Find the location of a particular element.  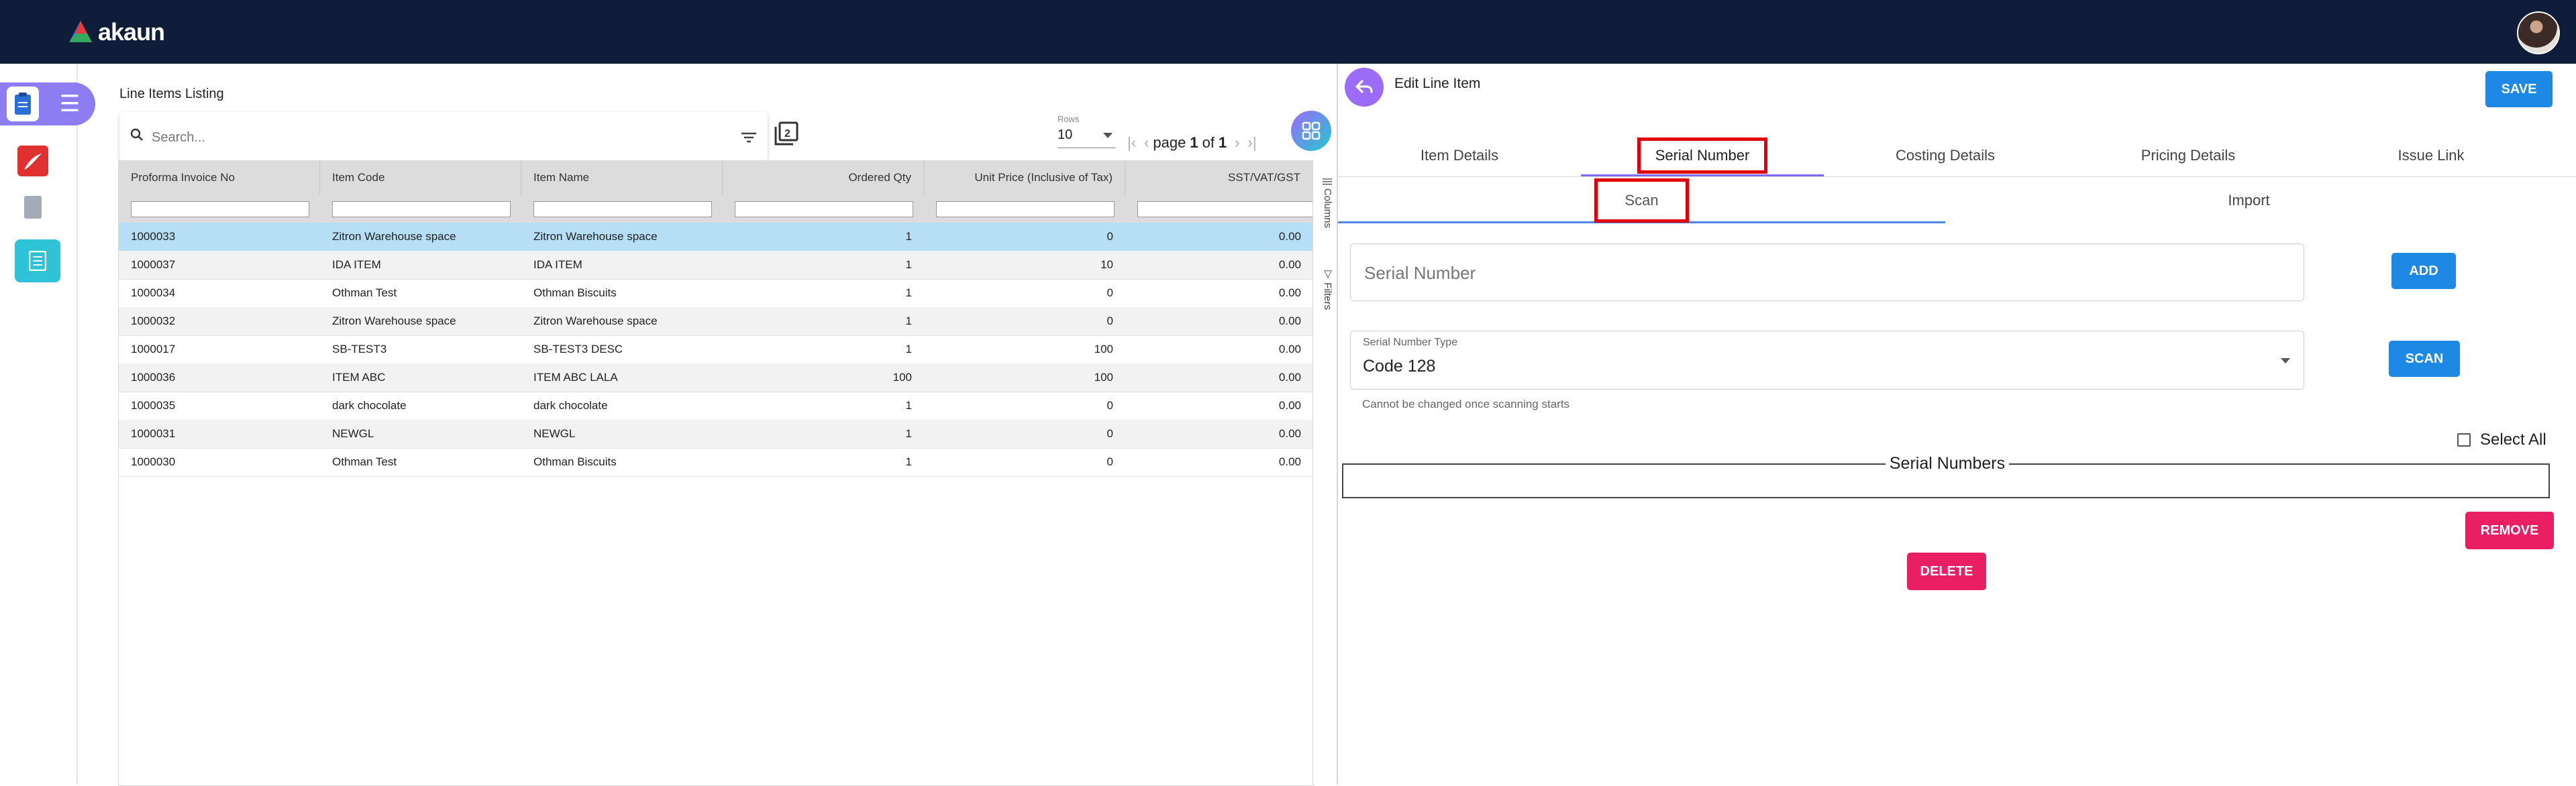

serial-numbers-legend: Serial Numbers is located at coordinates (1947, 463).